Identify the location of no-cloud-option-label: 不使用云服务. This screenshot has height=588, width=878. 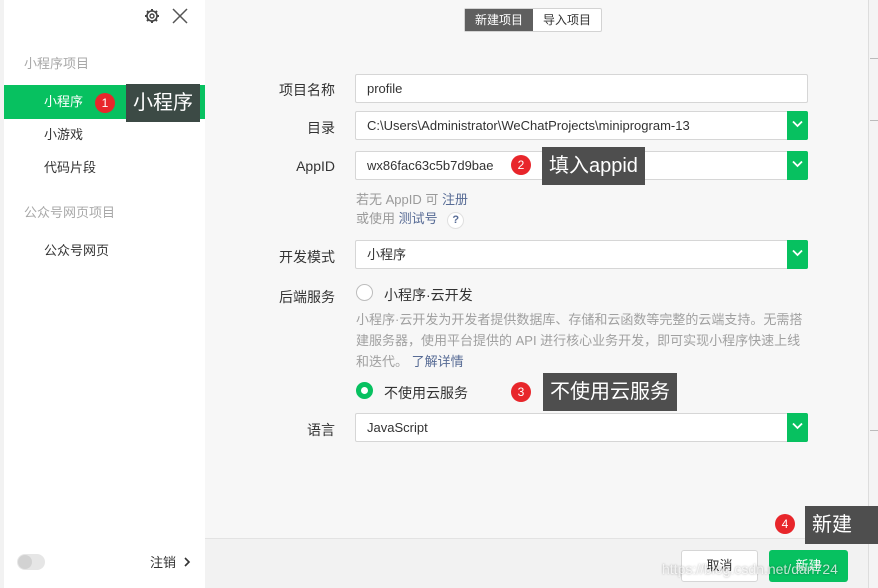
(426, 393).